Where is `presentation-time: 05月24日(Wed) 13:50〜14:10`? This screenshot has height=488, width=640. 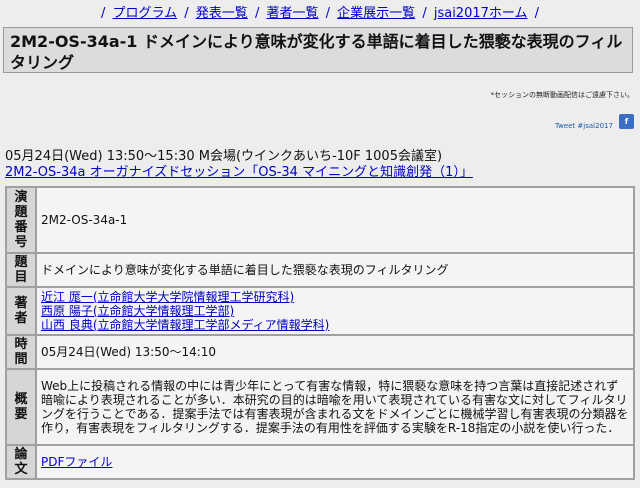
presentation-time: 05月24日(Wed) 13:50〜14:10 is located at coordinates (335, 352).